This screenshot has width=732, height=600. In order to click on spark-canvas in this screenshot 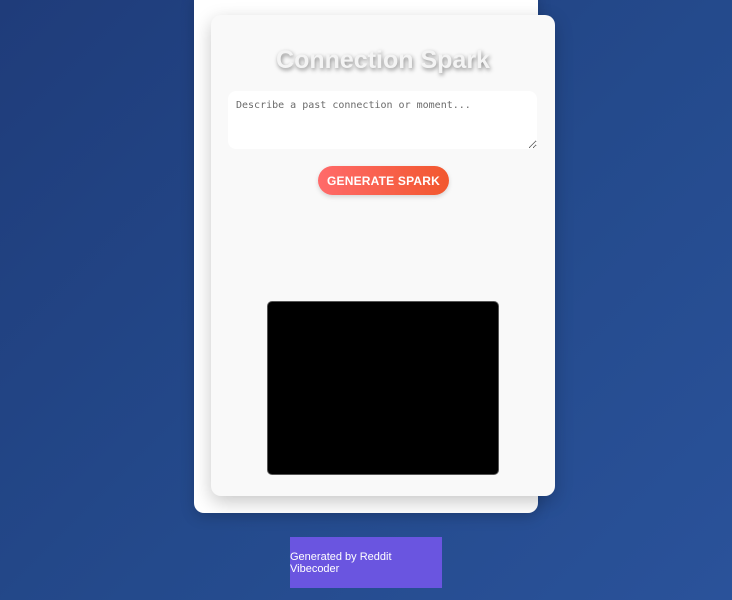, I will do `click(383, 388)`.